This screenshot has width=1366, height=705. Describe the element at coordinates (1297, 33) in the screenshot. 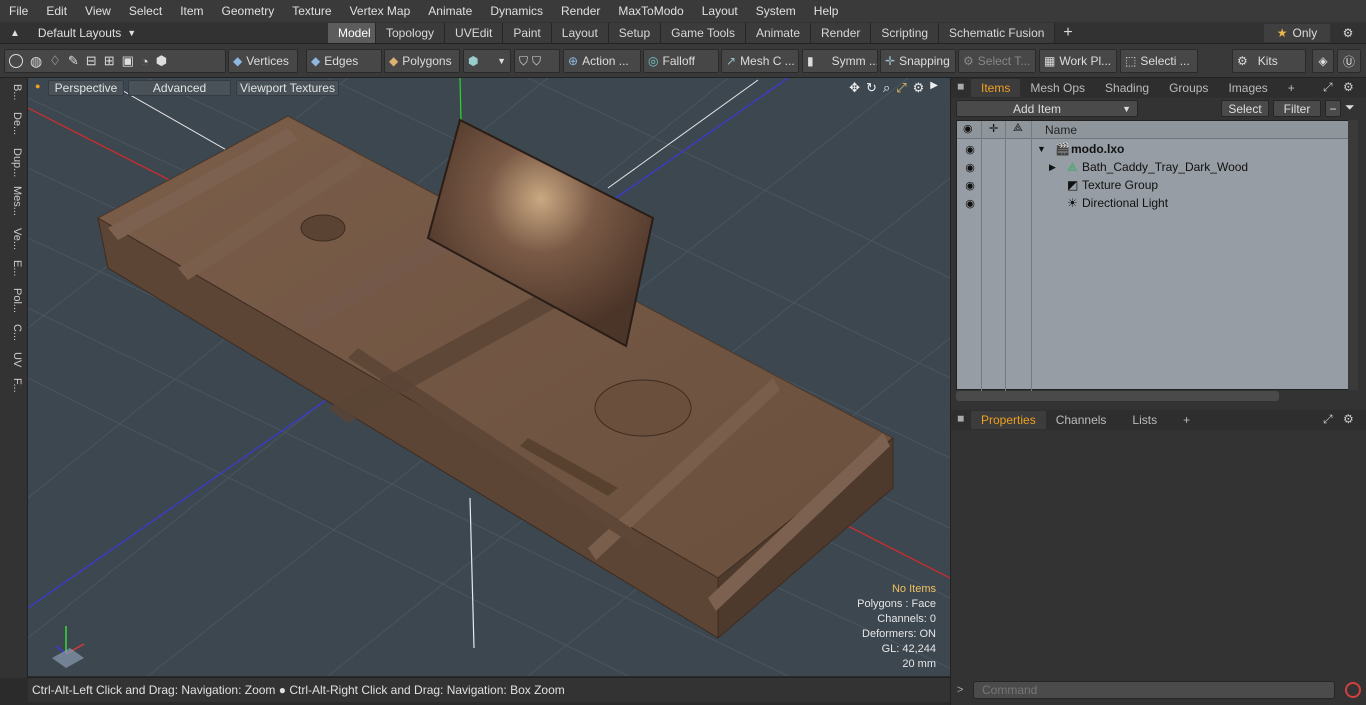

I see `only-toggle: ★ Only` at that location.